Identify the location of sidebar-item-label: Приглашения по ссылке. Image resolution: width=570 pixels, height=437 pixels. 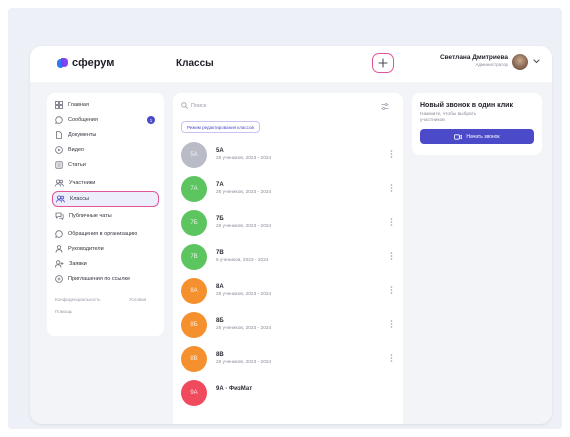
(99, 279).